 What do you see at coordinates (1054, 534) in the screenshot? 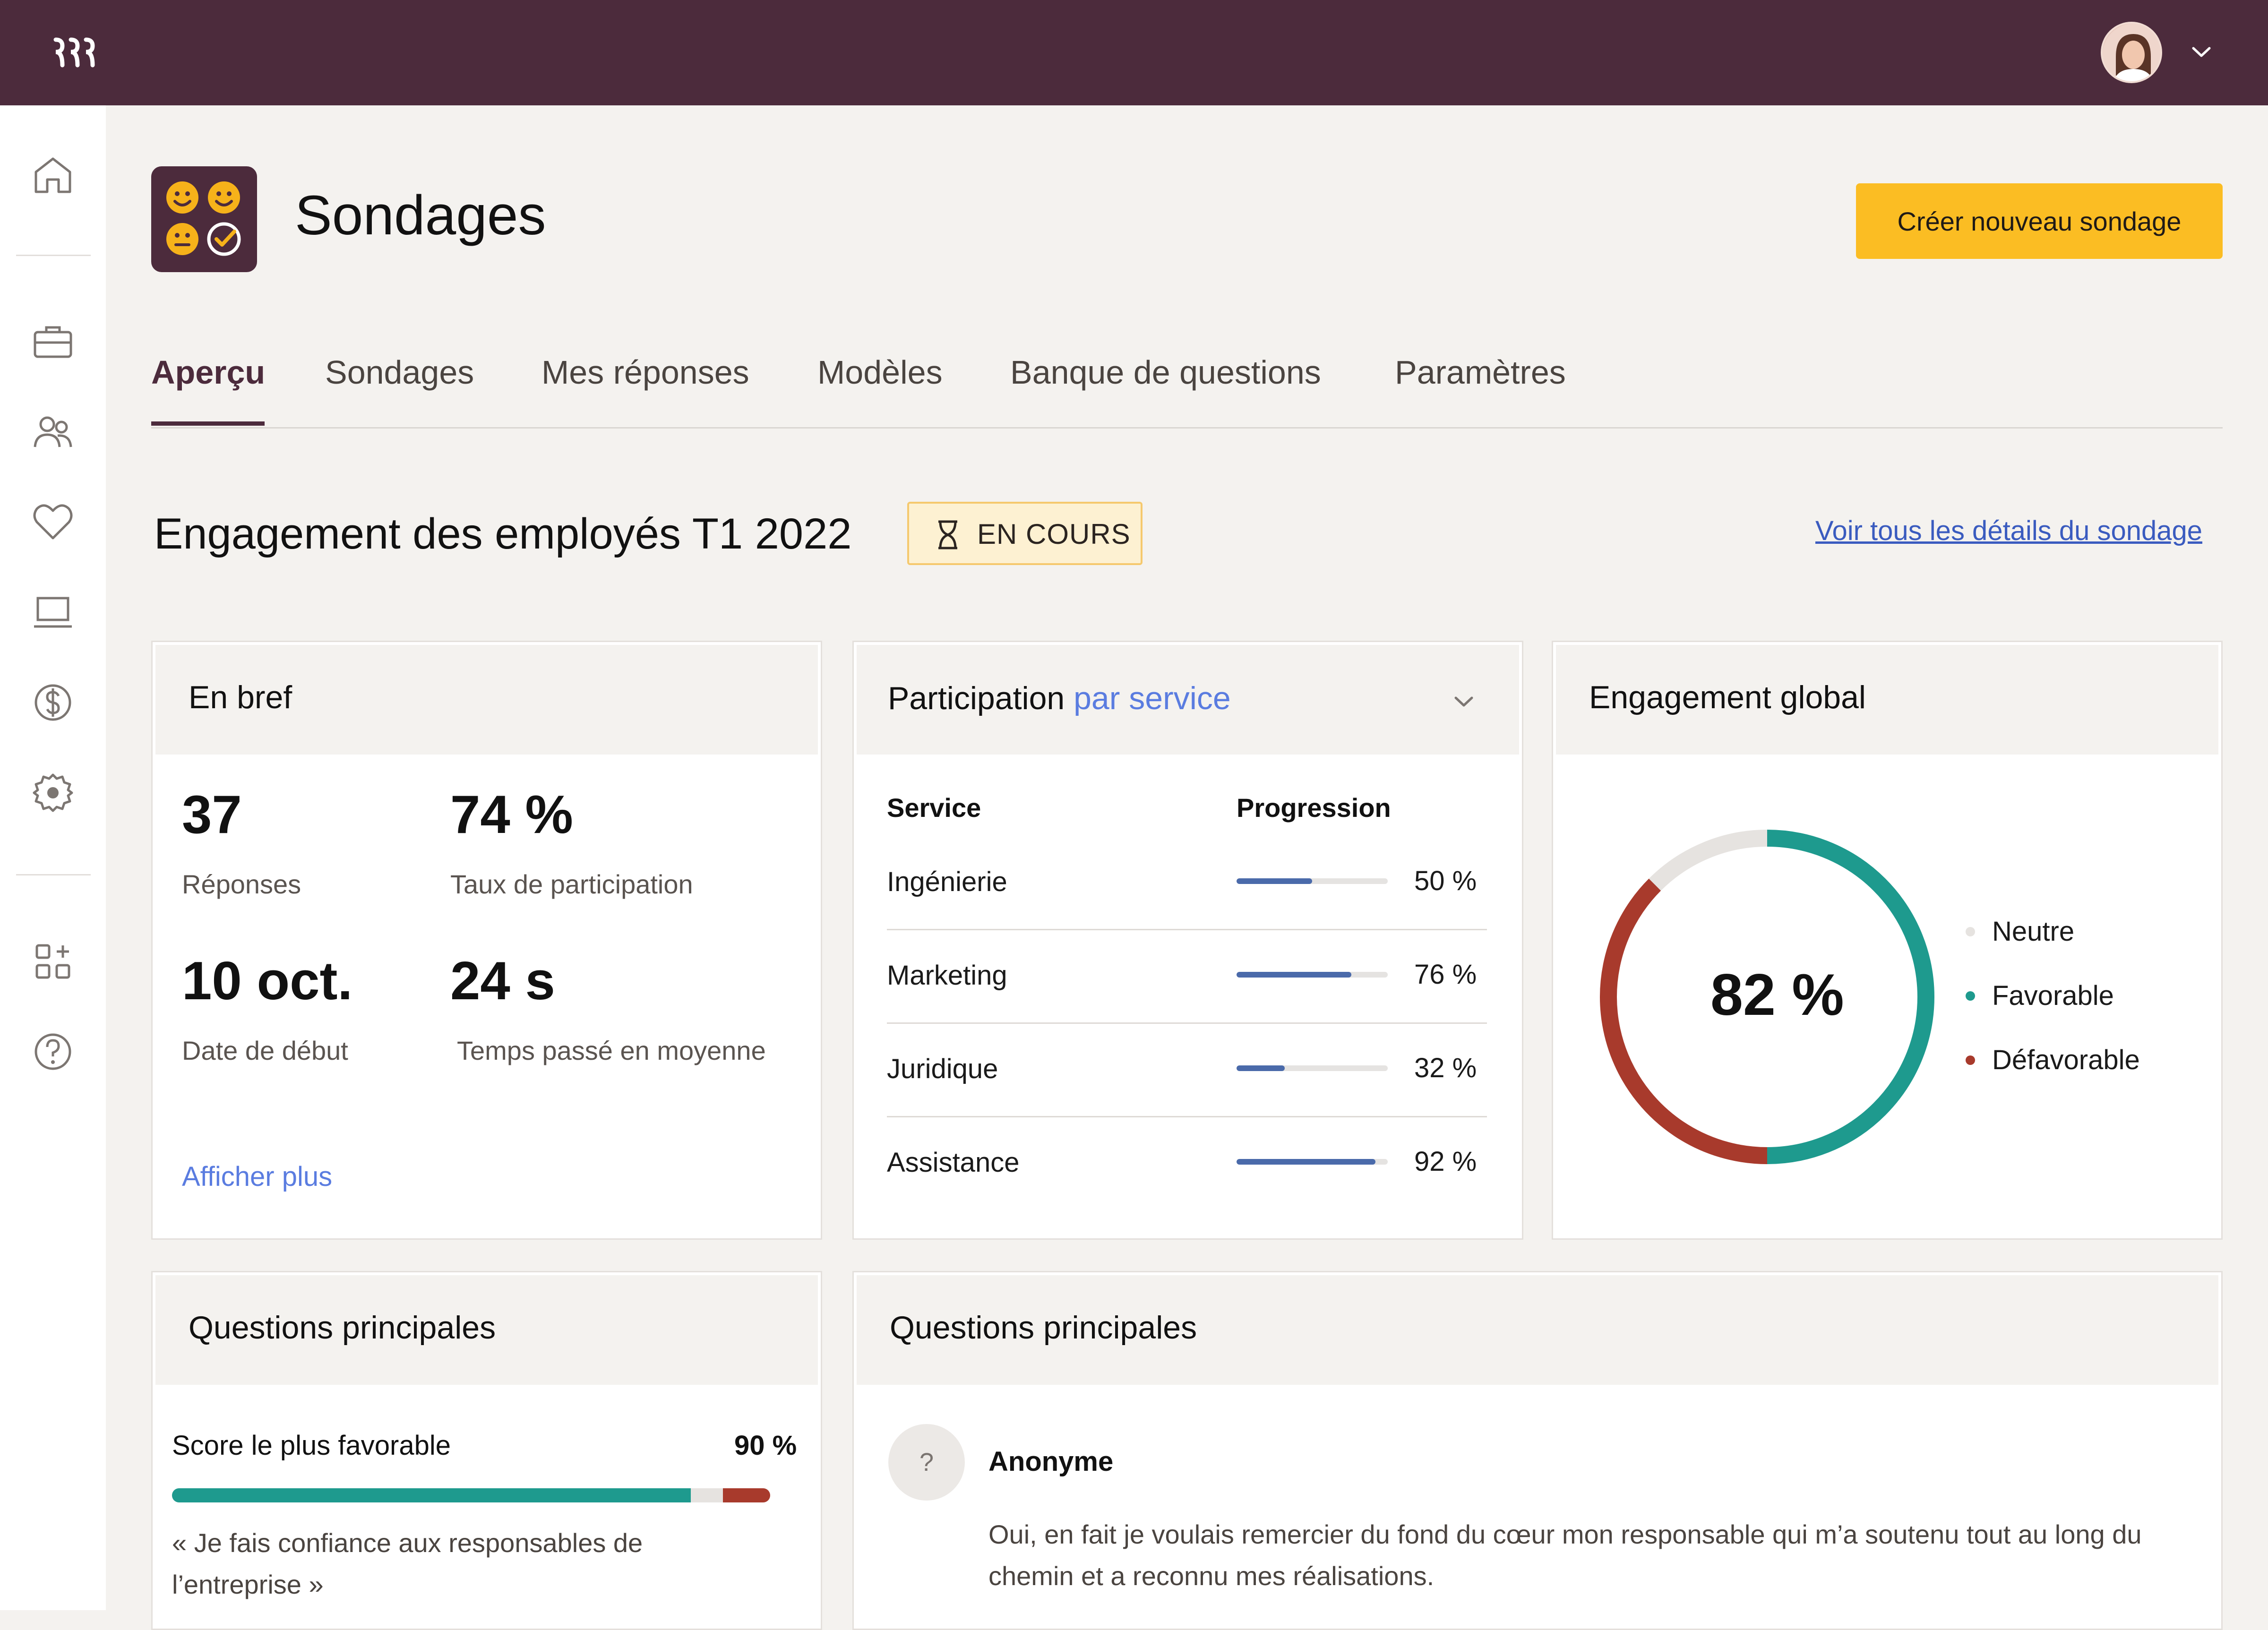
I see `status-label: EN COURS` at bounding box center [1054, 534].